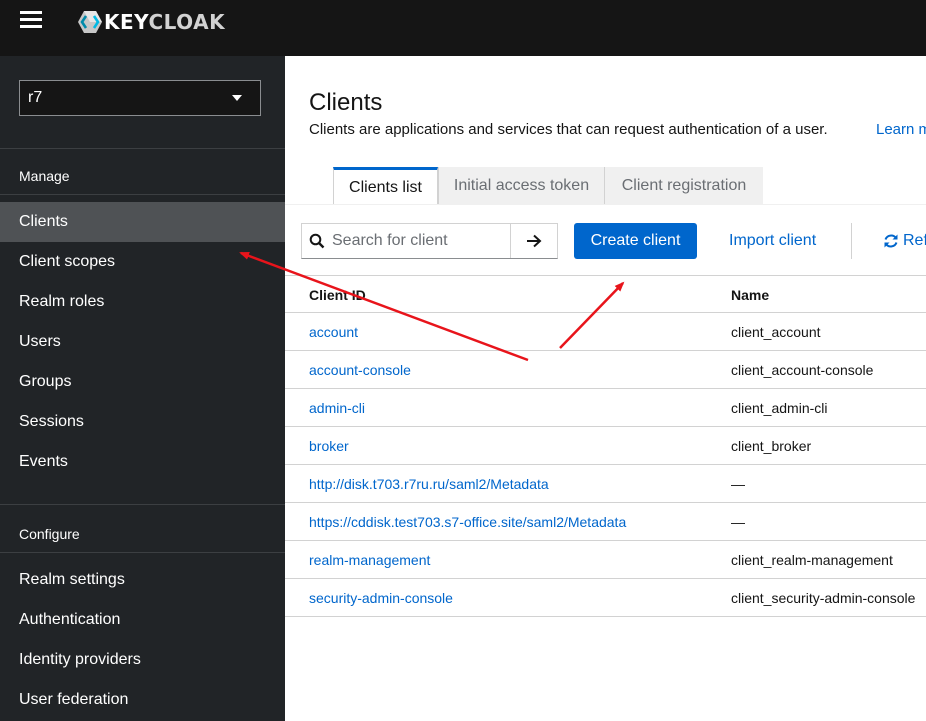 The height and width of the screenshot is (721, 926). I want to click on table-row: account-console client_account-console, so click(605, 370).